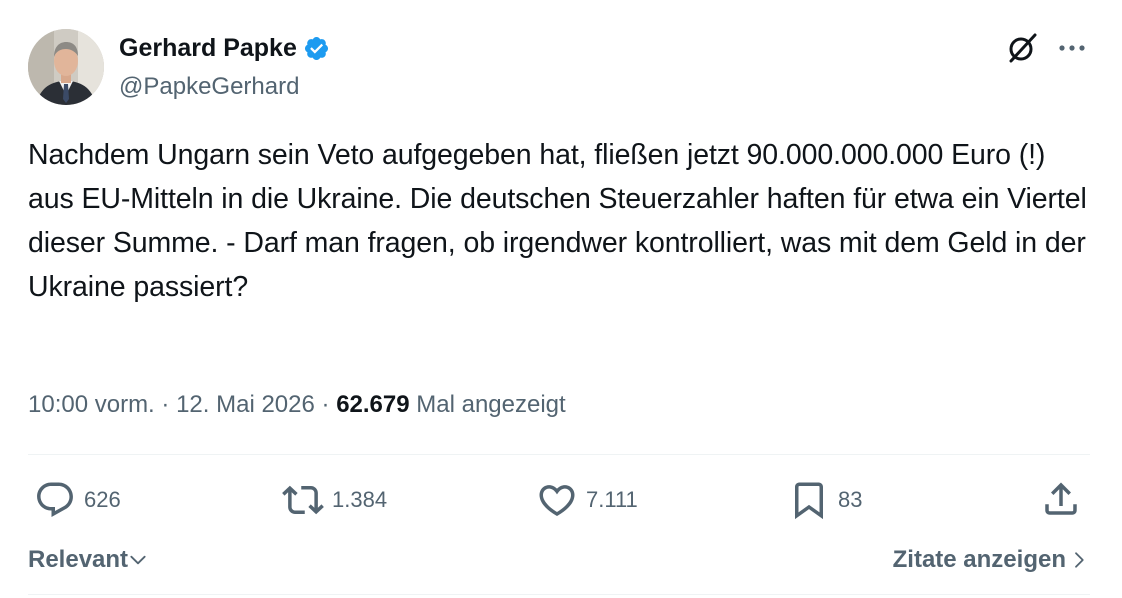  Describe the element at coordinates (138, 560) in the screenshot. I see `chevron-down-icon` at that location.